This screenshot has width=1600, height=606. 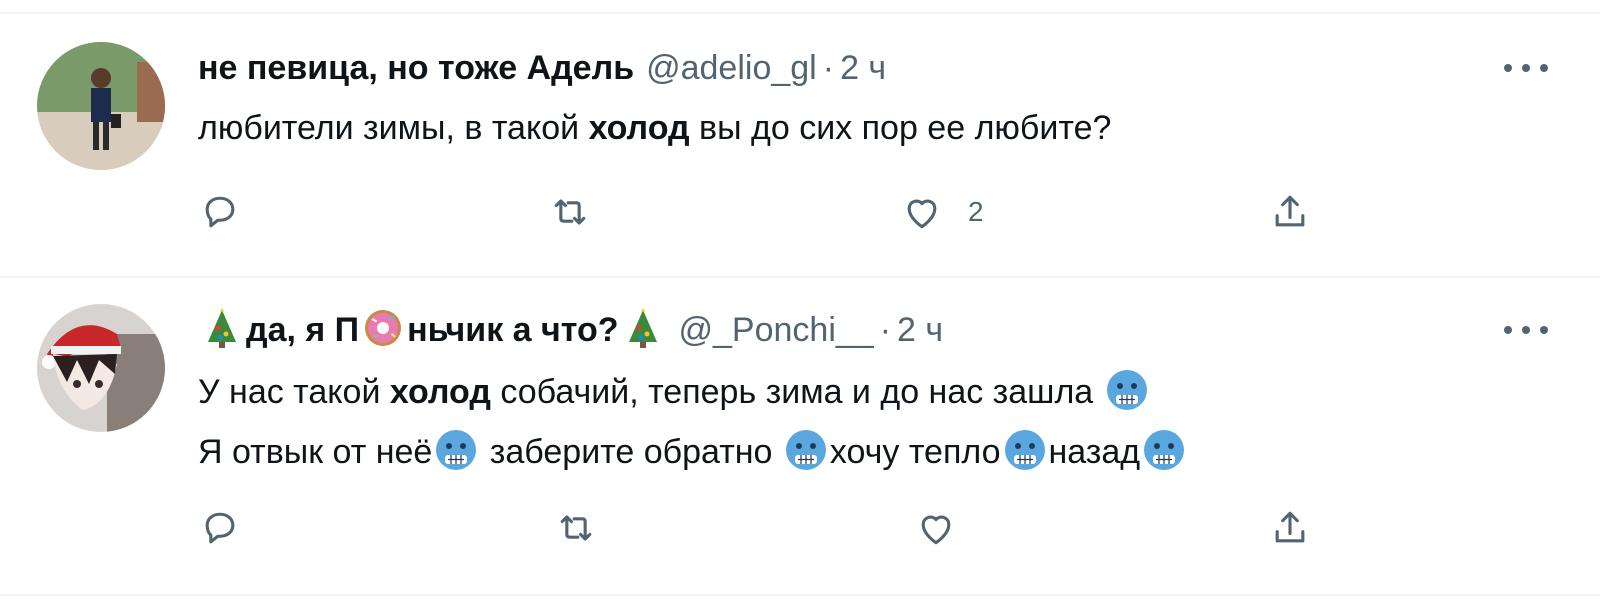 What do you see at coordinates (383, 328) in the screenshot?
I see `donut-emoji` at bounding box center [383, 328].